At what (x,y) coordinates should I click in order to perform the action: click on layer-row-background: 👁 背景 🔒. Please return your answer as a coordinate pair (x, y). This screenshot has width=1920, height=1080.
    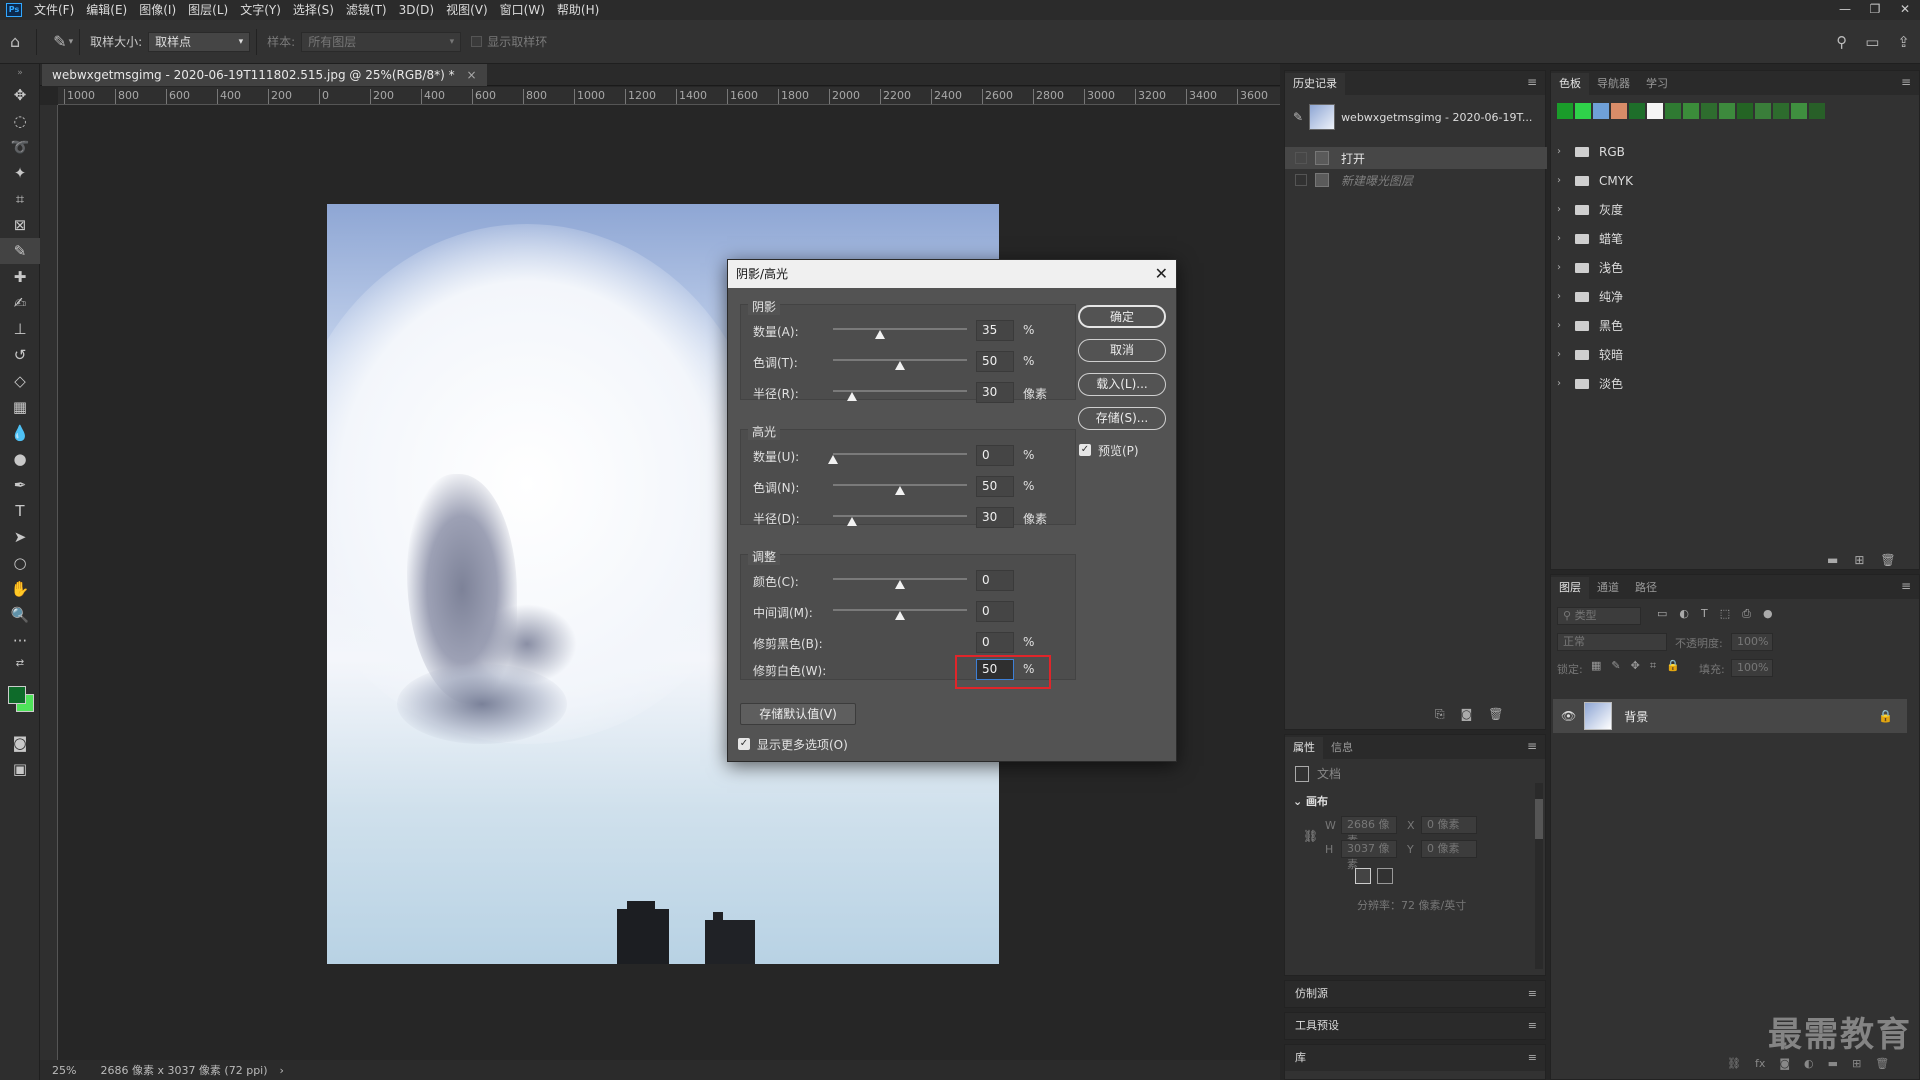
    Looking at the image, I should click on (1730, 716).